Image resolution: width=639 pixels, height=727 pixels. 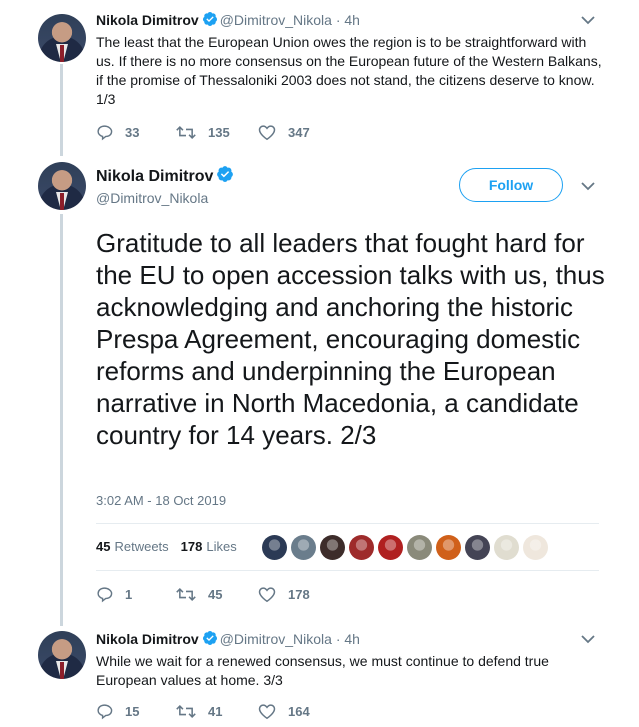 I want to click on retweet-count: 41, so click(x=215, y=711).